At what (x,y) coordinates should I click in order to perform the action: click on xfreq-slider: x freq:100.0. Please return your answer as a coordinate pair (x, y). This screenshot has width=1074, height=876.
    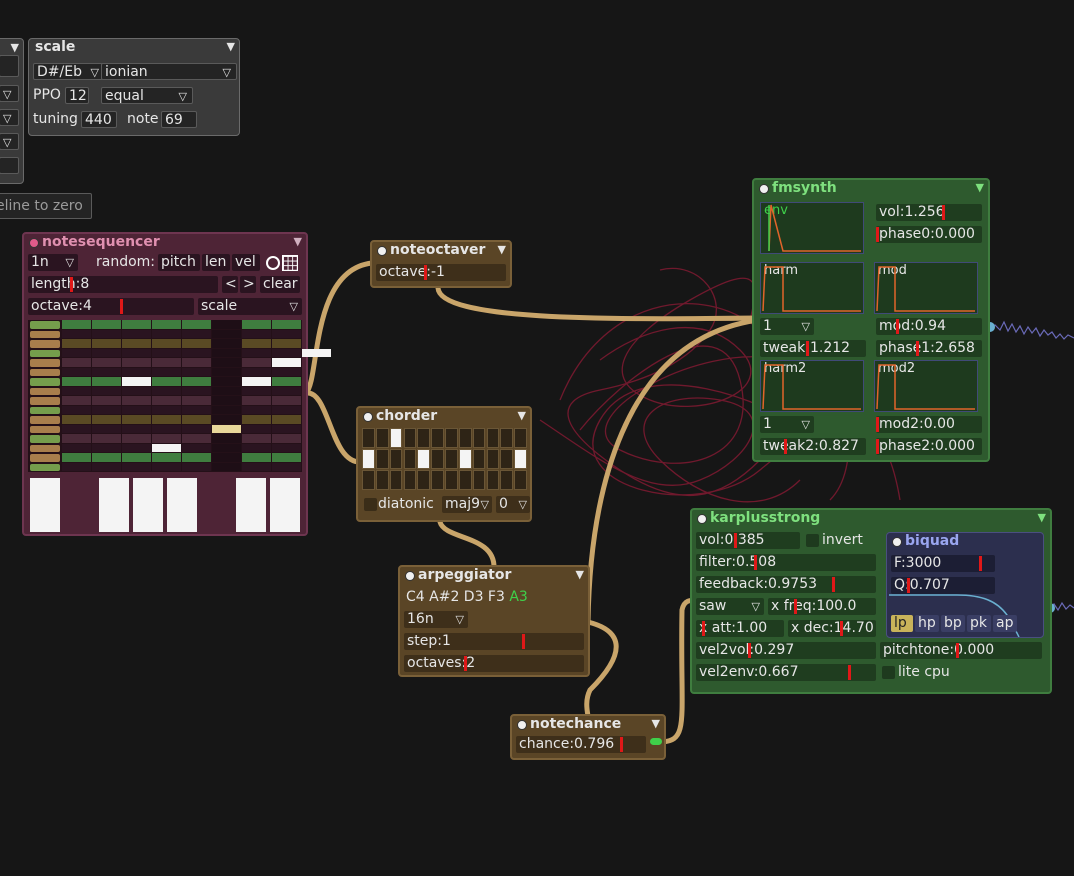
    Looking at the image, I should click on (822, 606).